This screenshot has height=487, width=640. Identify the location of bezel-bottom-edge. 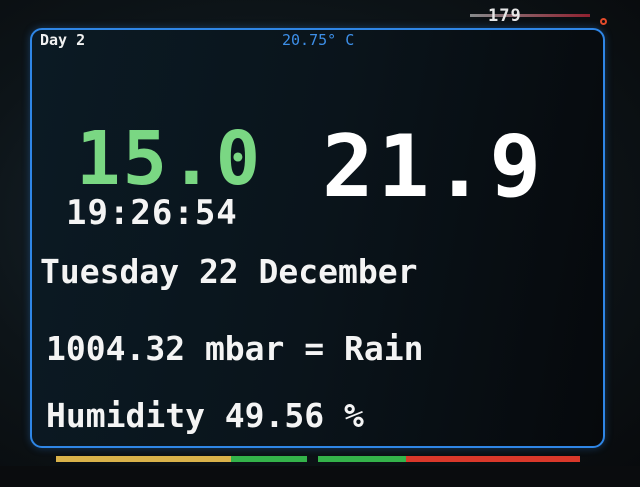
(320, 476).